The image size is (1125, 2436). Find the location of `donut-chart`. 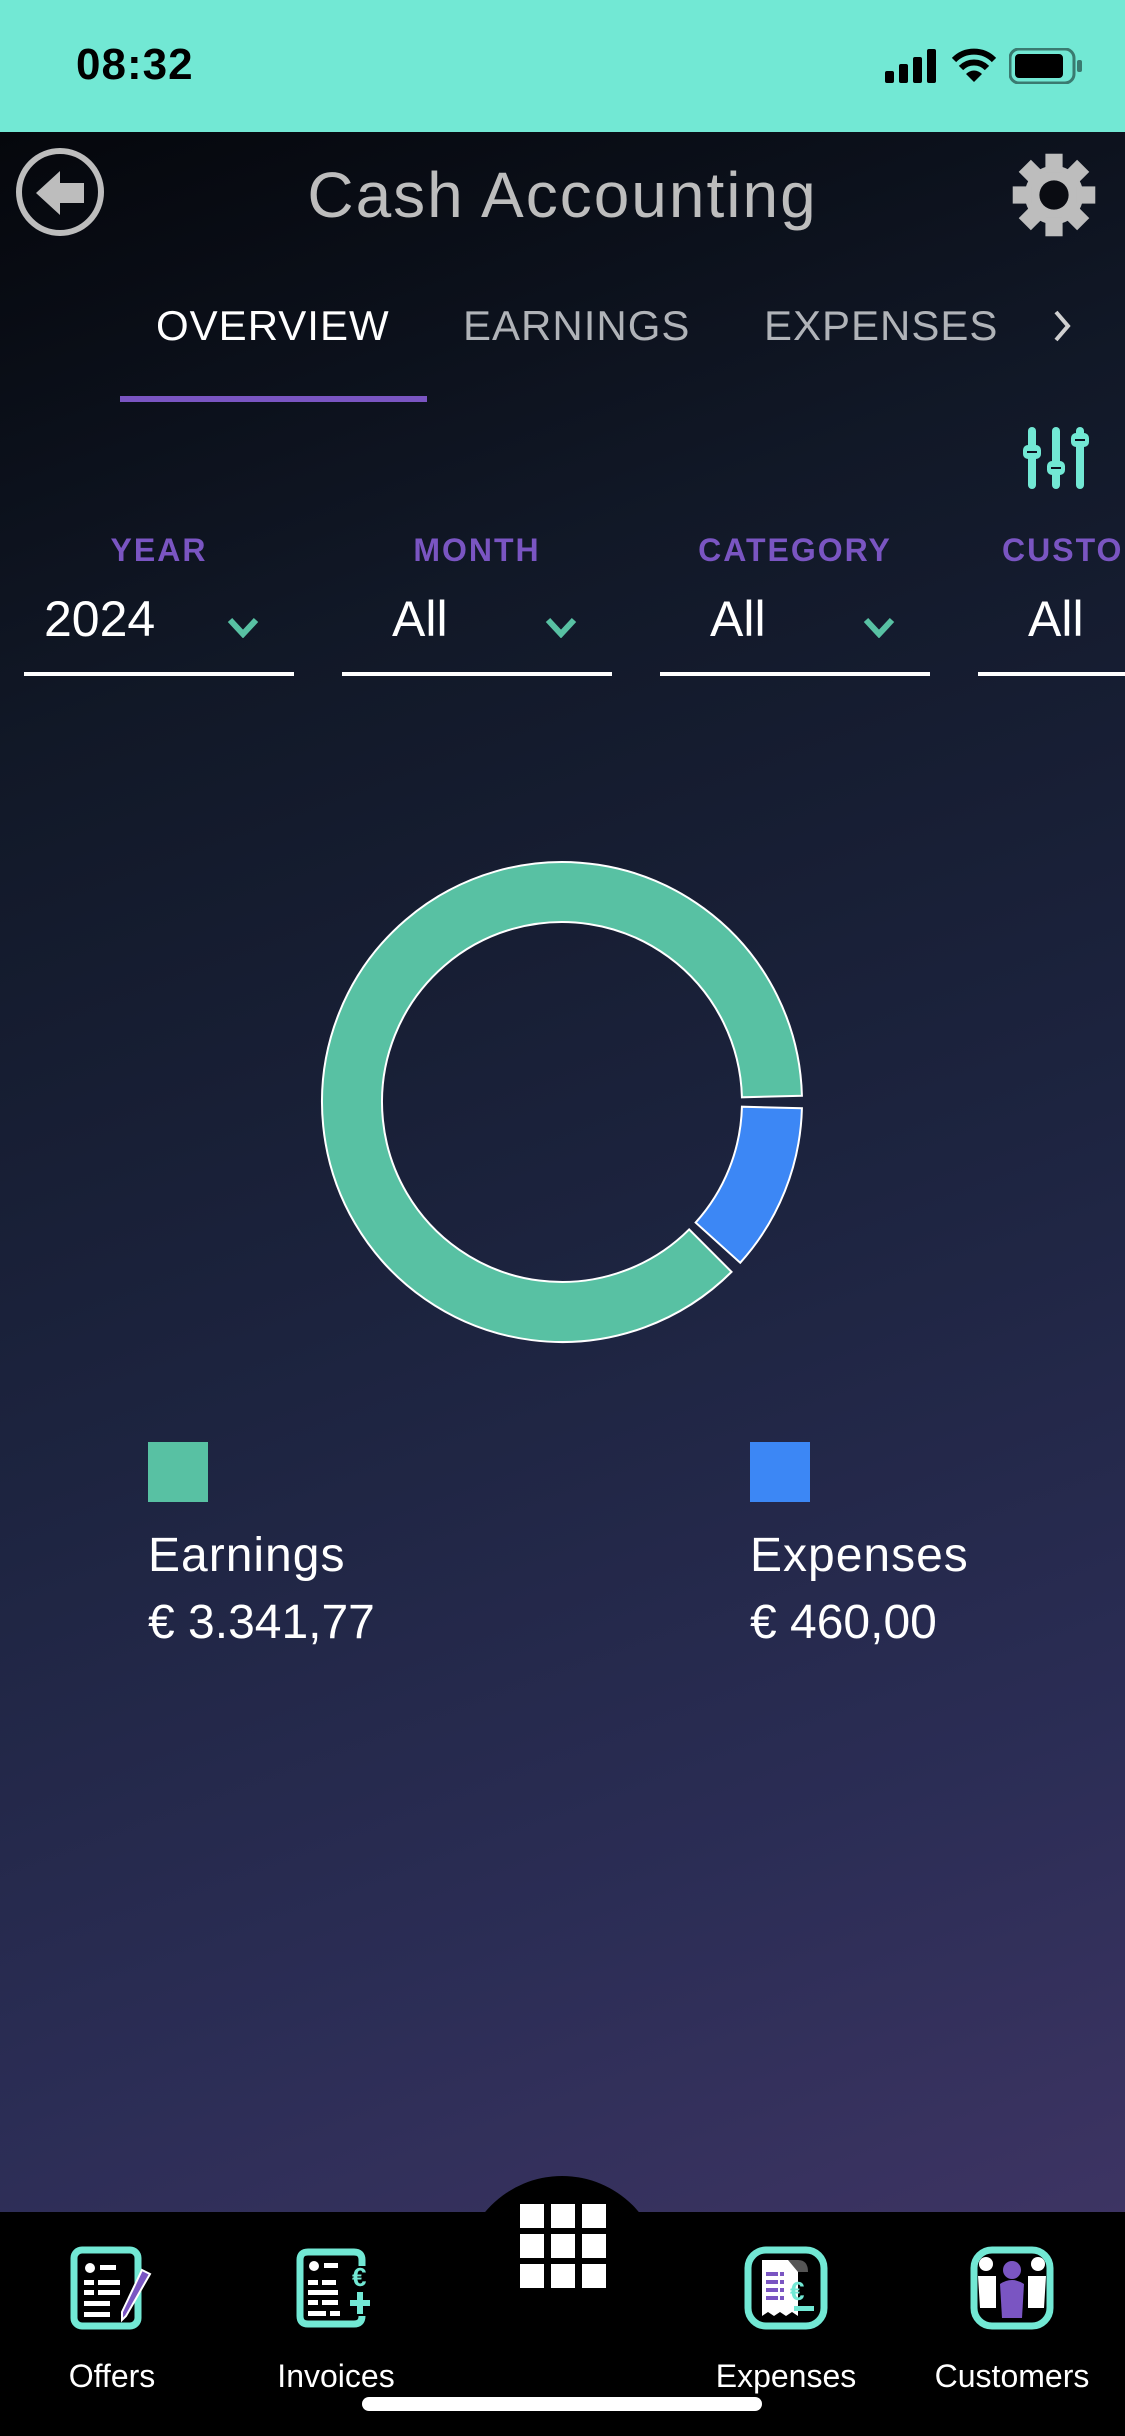

donut-chart is located at coordinates (562, 1102).